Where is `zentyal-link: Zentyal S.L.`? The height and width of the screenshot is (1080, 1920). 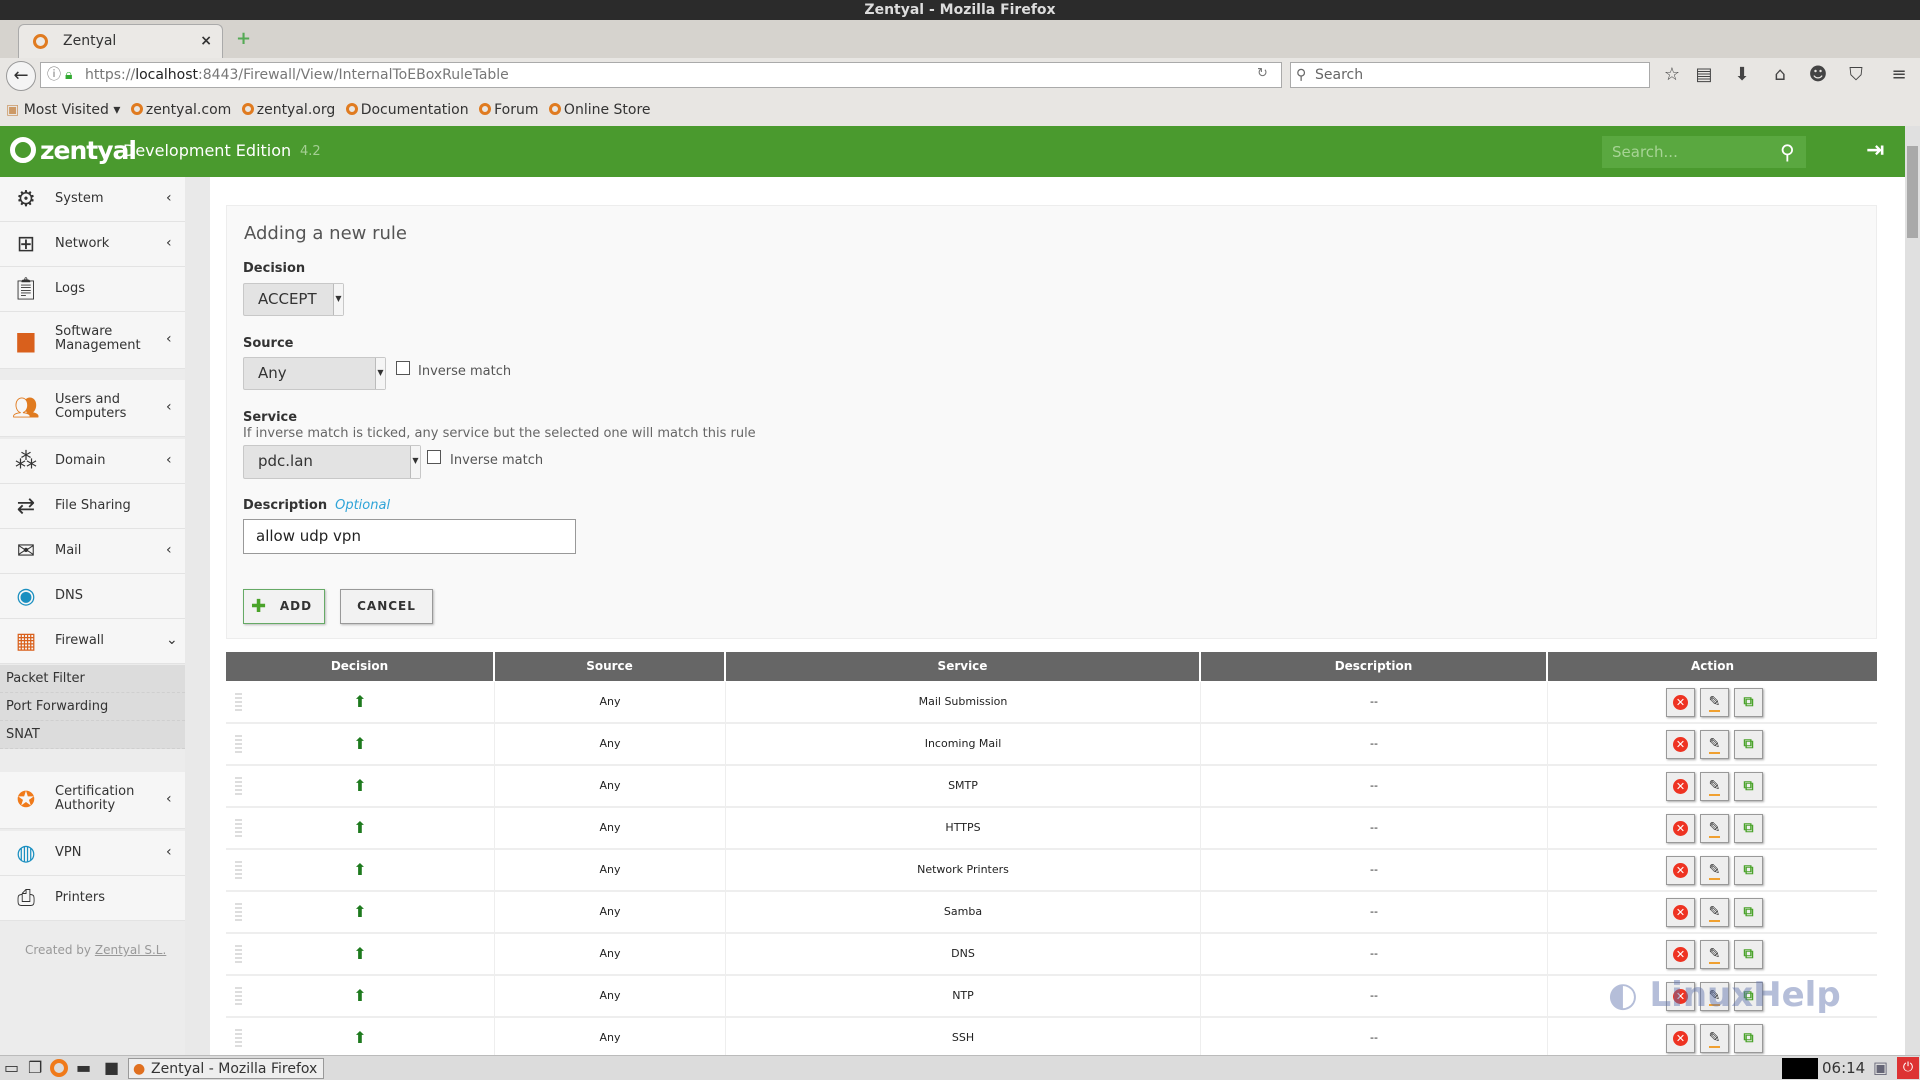
zentyal-link: Zentyal S.L. is located at coordinates (130, 950).